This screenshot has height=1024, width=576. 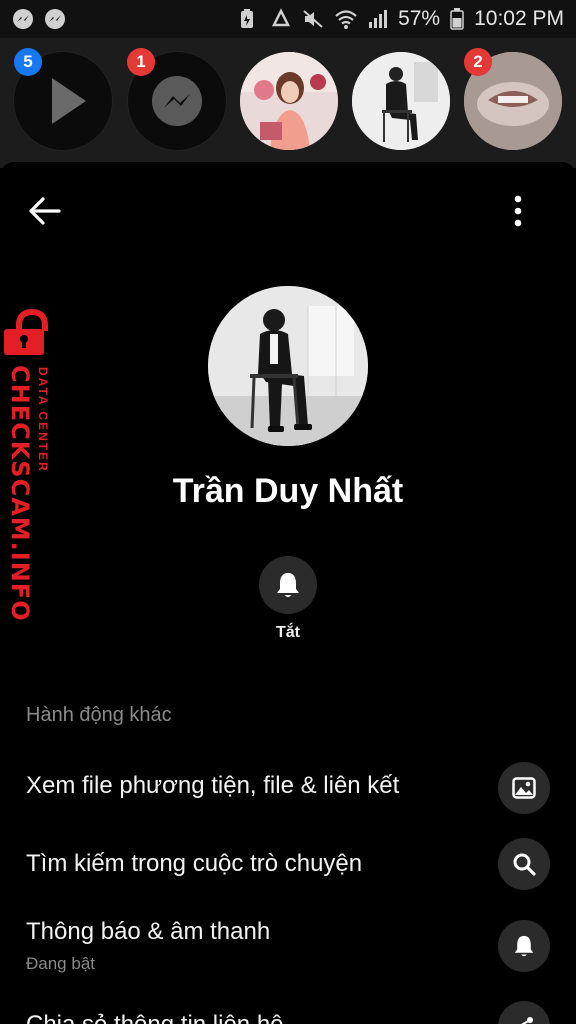 What do you see at coordinates (478, 62) in the screenshot?
I see `unread-badge: 2` at bounding box center [478, 62].